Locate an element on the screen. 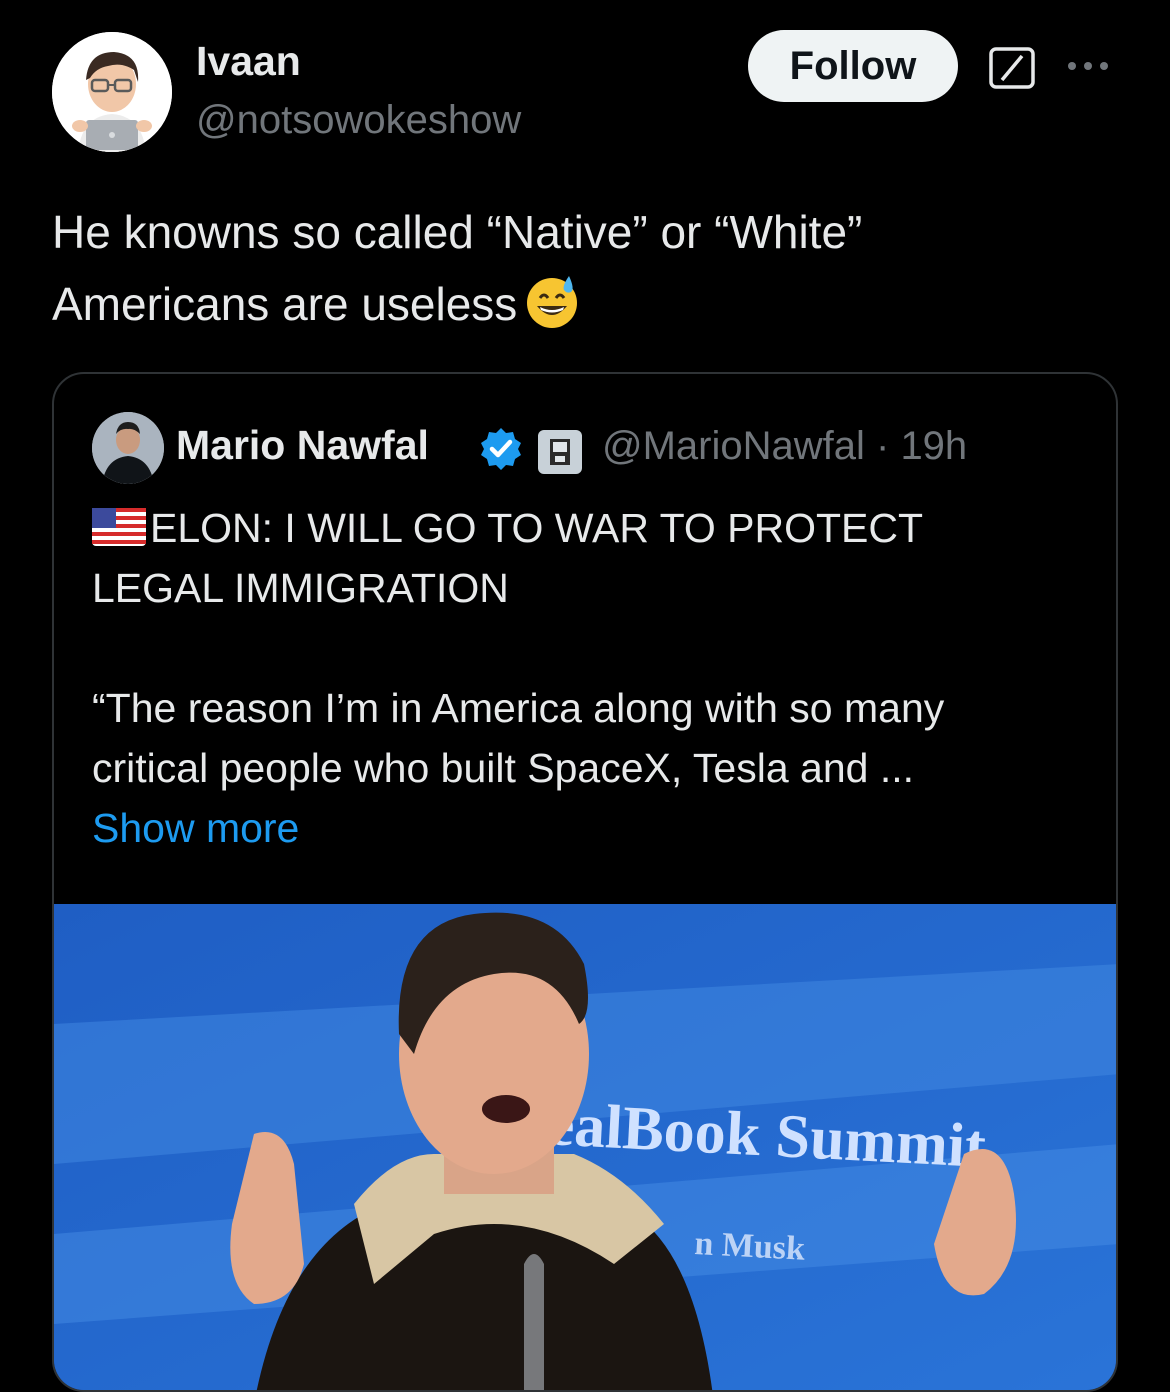 This screenshot has width=1170, height=1392. us-flag-icon is located at coordinates (119, 524).